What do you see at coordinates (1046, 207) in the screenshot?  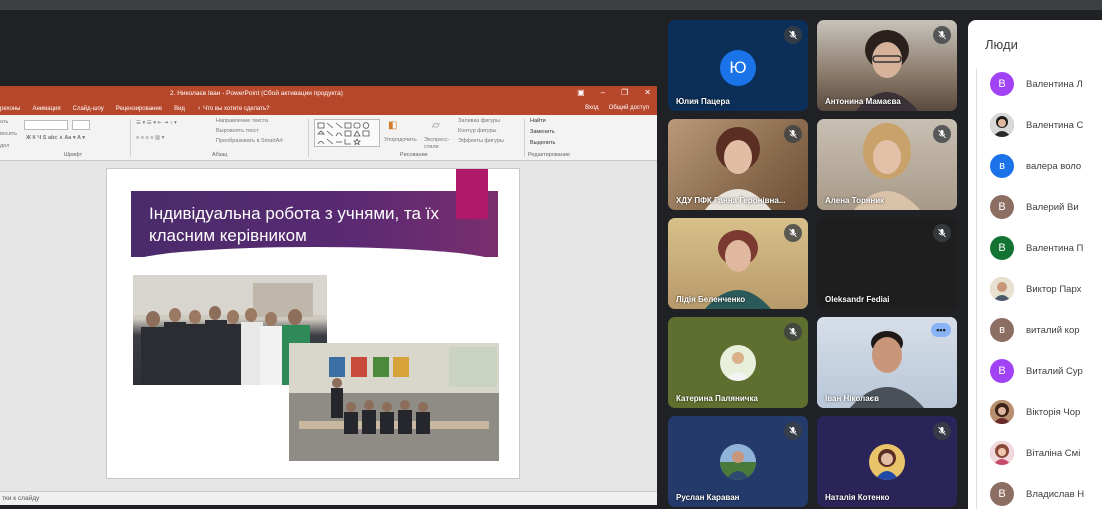 I see `people-list-item: В Валерий Ви` at bounding box center [1046, 207].